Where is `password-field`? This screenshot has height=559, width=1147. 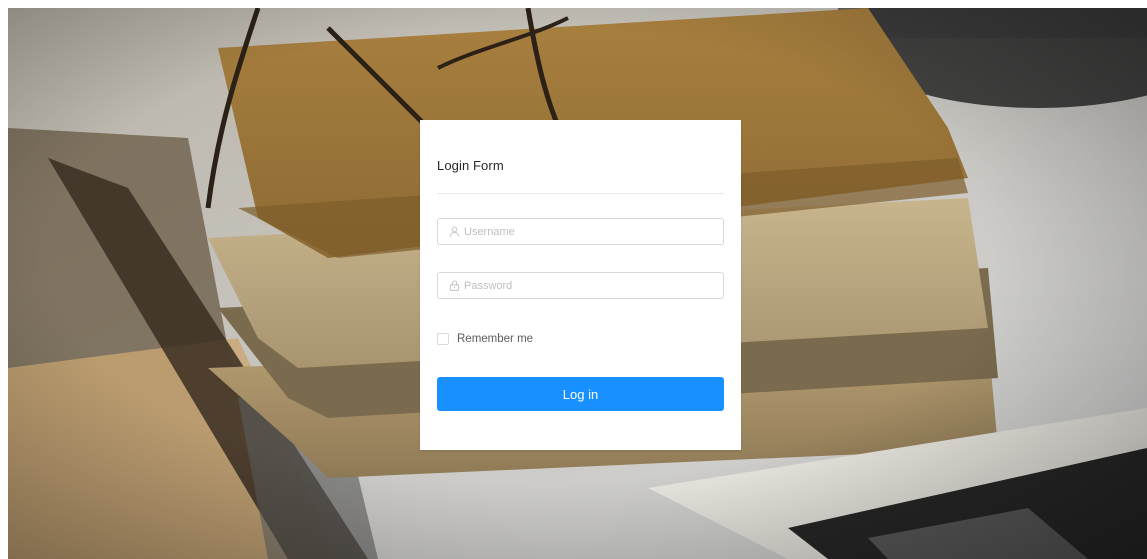 password-field is located at coordinates (580, 285).